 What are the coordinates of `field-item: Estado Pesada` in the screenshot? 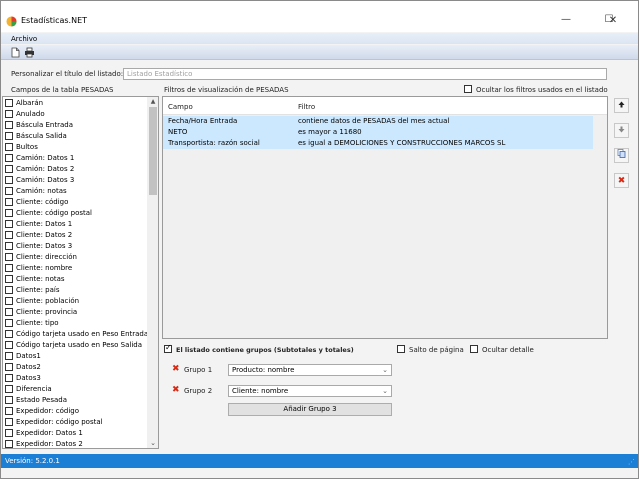 It's located at (74, 400).